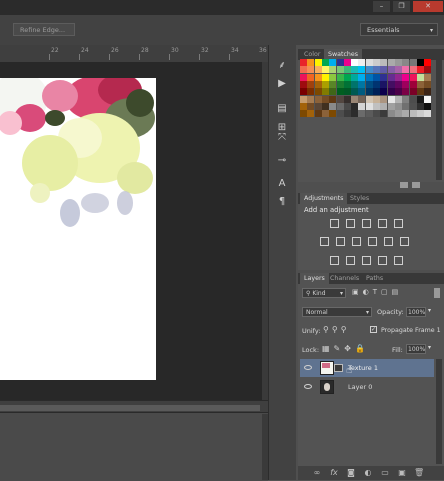 Image resolution: width=444 pixels, height=481 pixels. What do you see at coordinates (402, 473) in the screenshot?
I see `new-layer-icon: ▣` at bounding box center [402, 473].